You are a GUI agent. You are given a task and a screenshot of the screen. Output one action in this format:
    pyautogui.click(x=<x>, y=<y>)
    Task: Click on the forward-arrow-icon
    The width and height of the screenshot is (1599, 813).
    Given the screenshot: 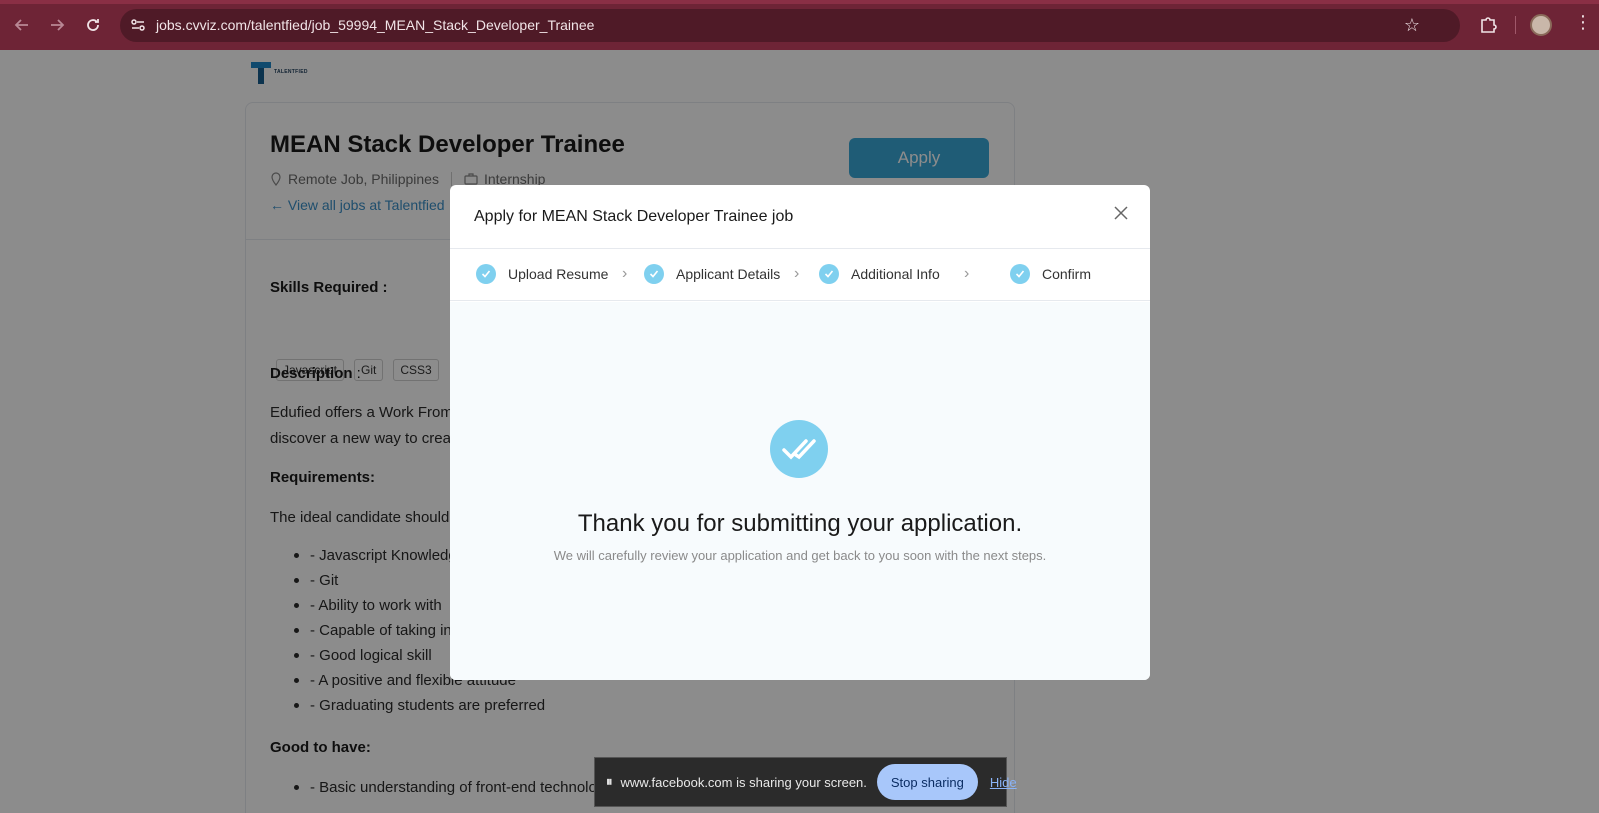 What is the action you would take?
    pyautogui.click(x=57, y=25)
    